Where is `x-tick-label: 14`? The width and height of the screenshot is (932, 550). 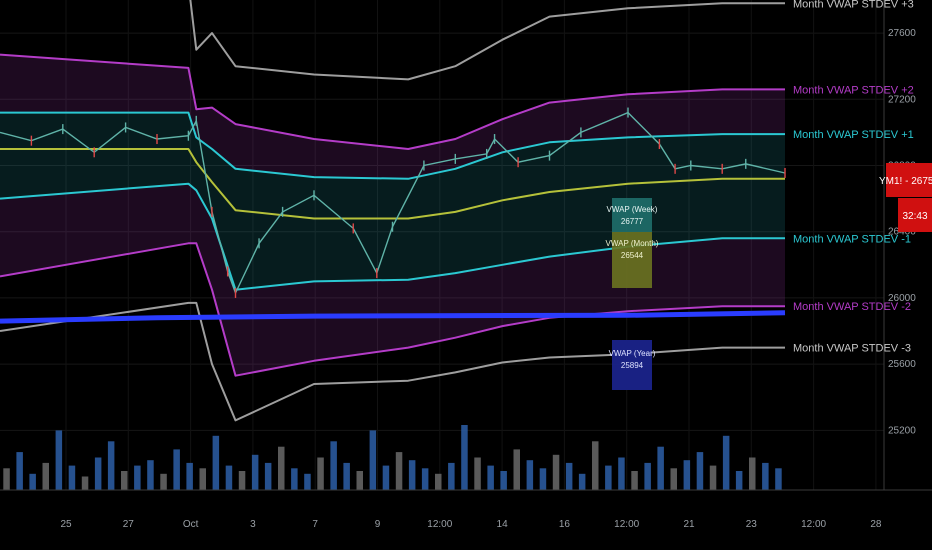 x-tick-label: 14 is located at coordinates (503, 524).